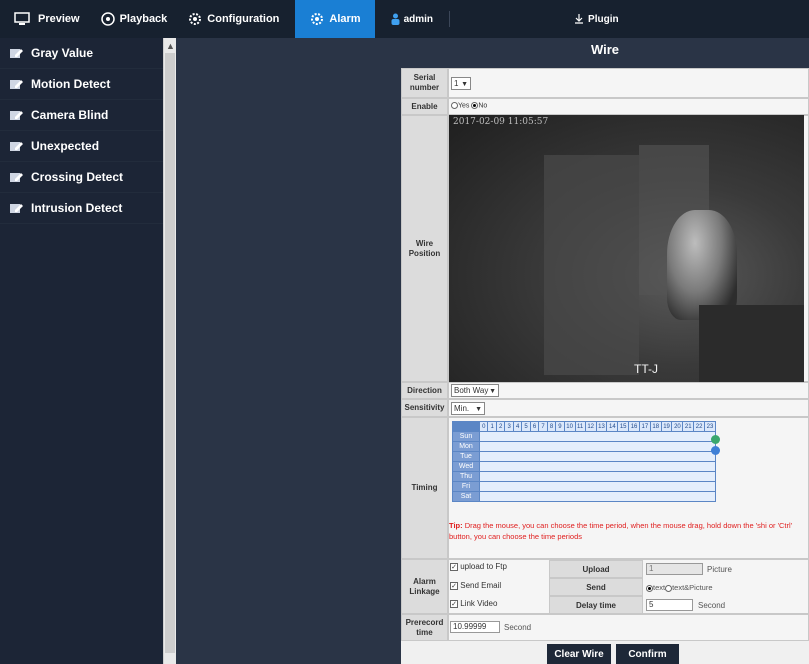 Image resolution: width=809 pixels, height=664 pixels. I want to click on hour-cell: 11, so click(580, 426).